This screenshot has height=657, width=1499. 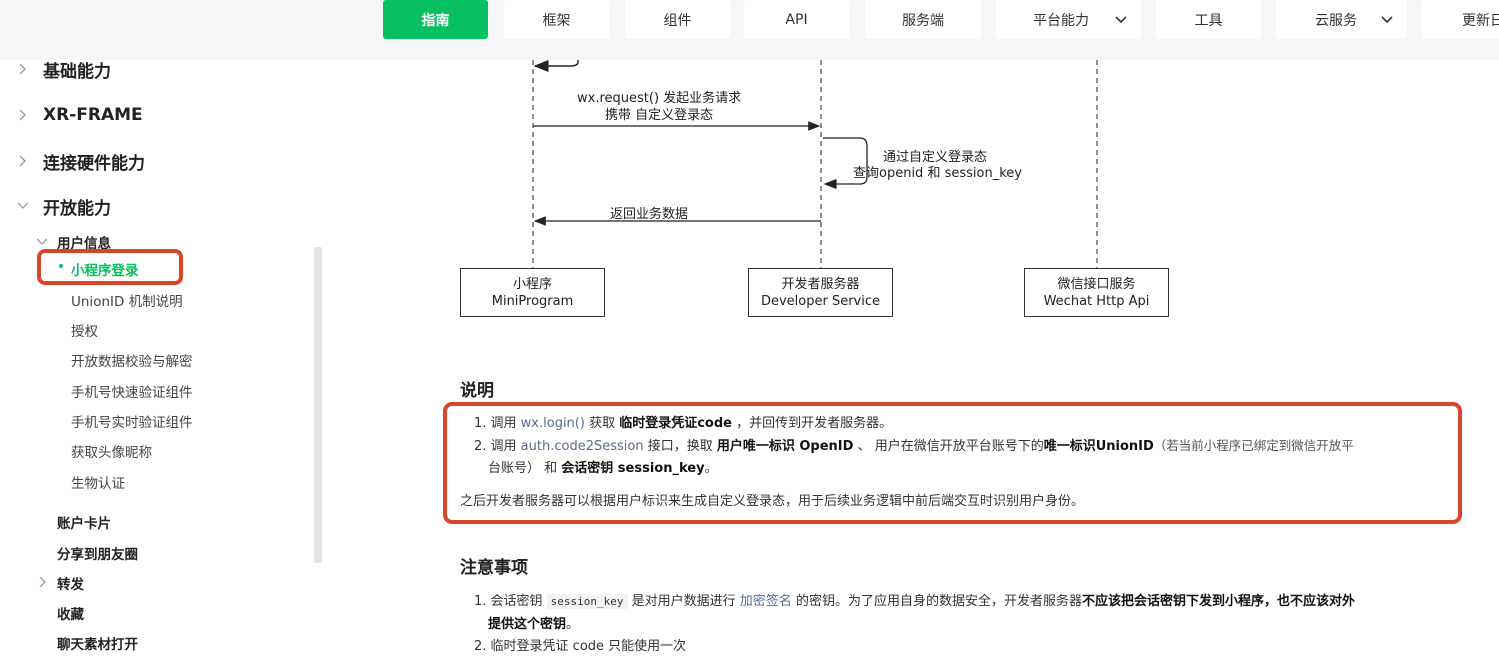 What do you see at coordinates (659, 115) in the screenshot?
I see `diagram-label: 携带 自定义登录态` at bounding box center [659, 115].